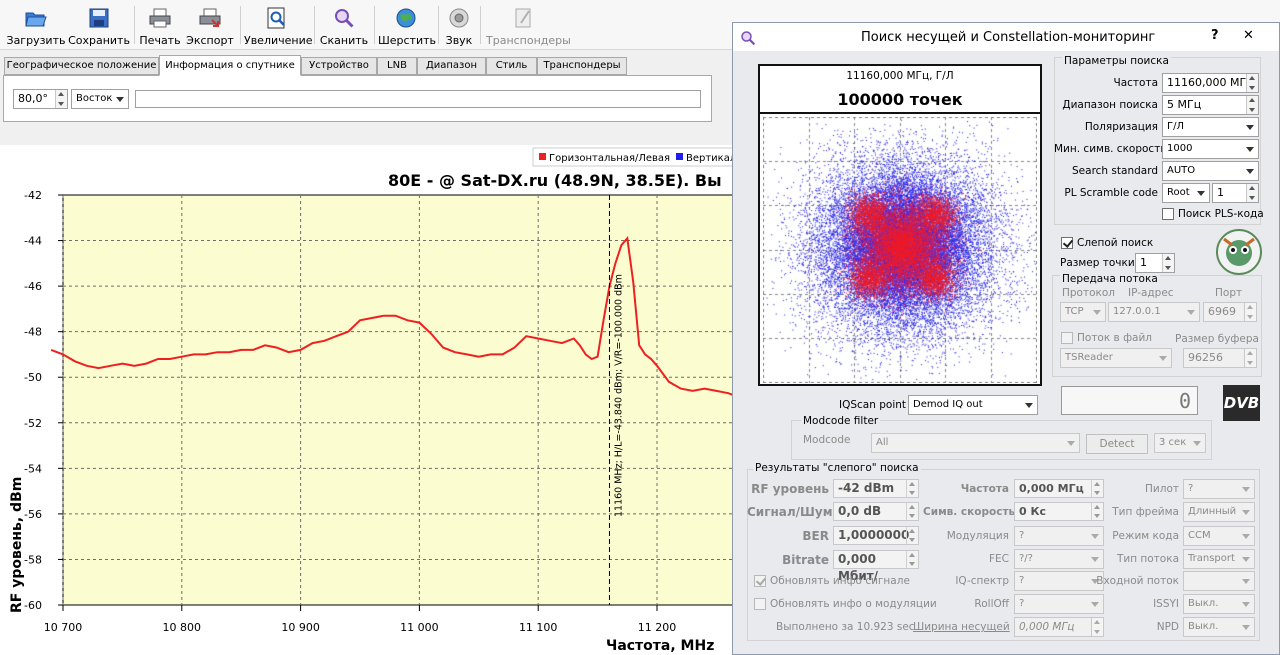  I want to click on stream-type-select: Transport, so click(1219, 559).